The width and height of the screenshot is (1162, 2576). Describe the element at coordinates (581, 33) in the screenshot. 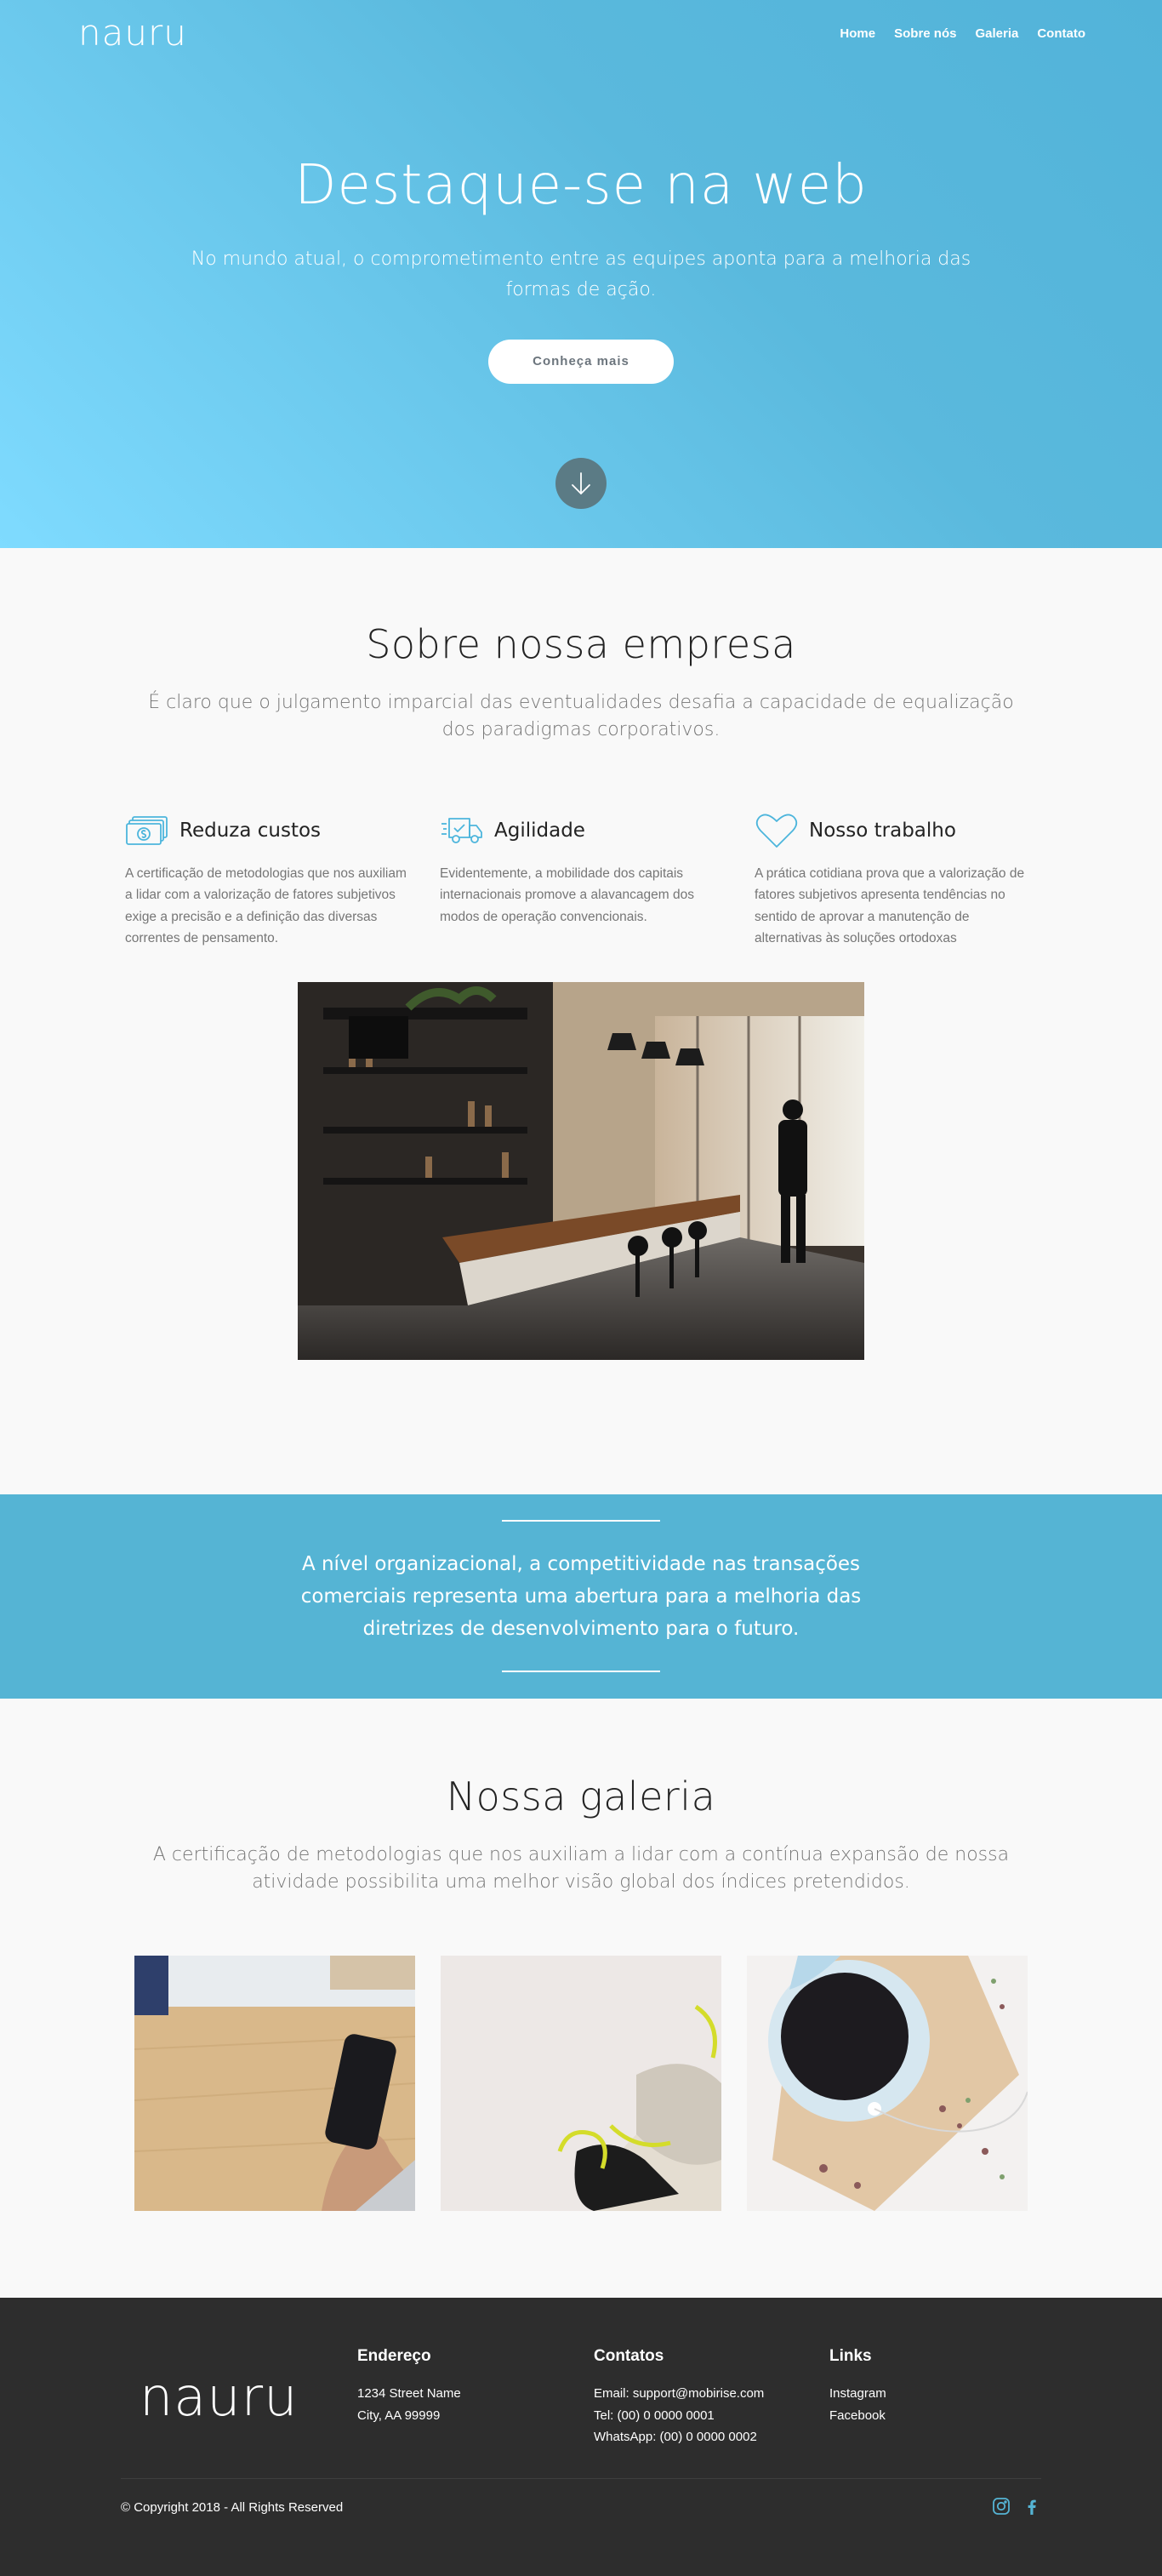

I see `top-navbar: nauru Home Sobre nós Galeria Contato` at that location.